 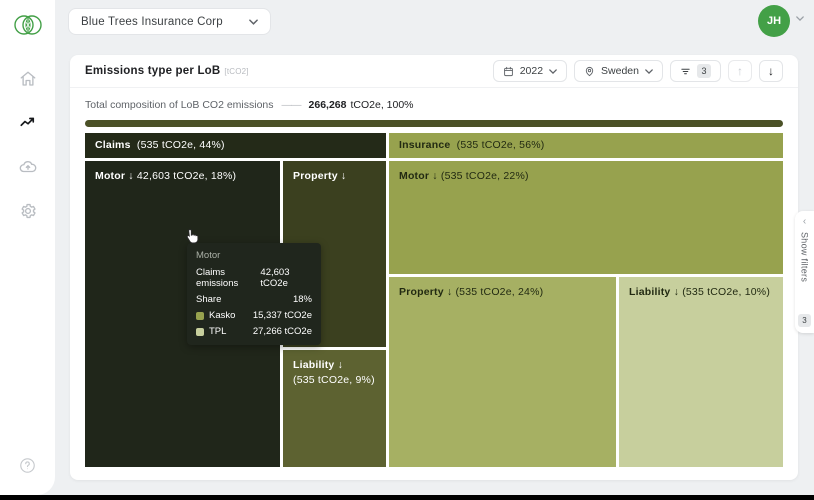 What do you see at coordinates (508, 71) in the screenshot?
I see `calendar-icon` at bounding box center [508, 71].